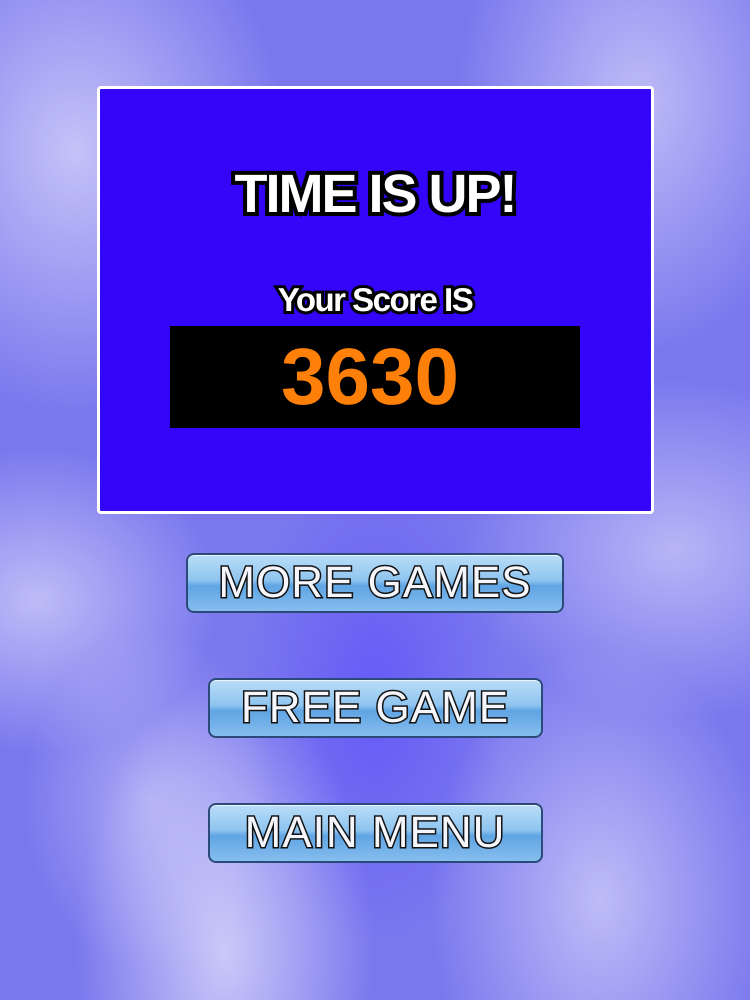 The image size is (750, 1000). I want to click on title-text: TIME IS UP!, so click(375, 194).